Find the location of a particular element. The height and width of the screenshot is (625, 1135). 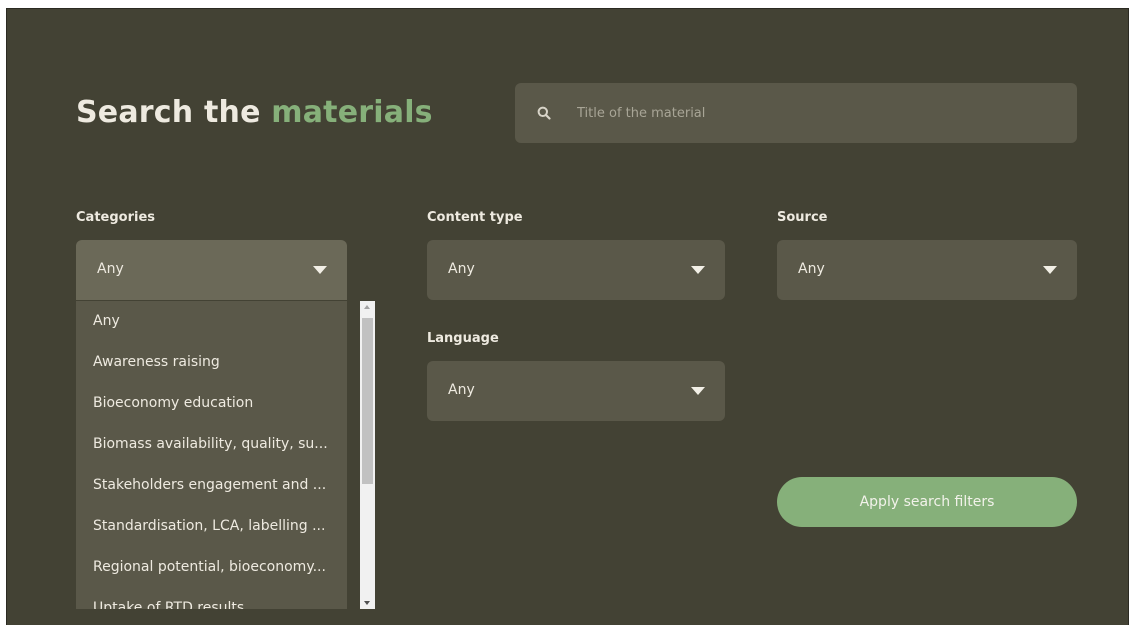

source-label: Source is located at coordinates (802, 217).